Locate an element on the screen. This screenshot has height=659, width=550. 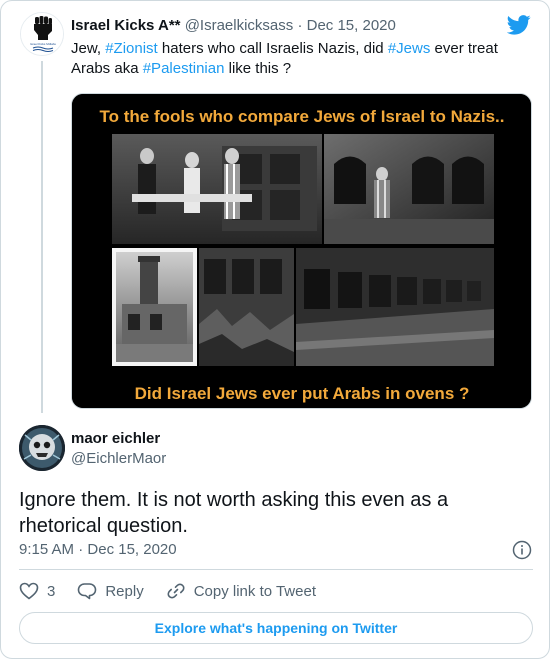
thread-connector-line is located at coordinates (42, 237).